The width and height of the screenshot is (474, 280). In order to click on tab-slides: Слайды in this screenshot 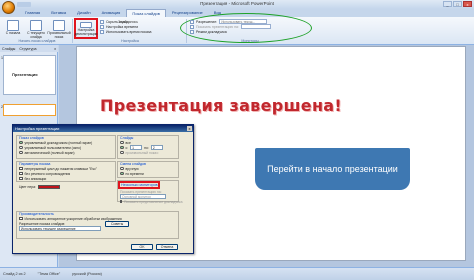, I will do `click(8, 49)`.